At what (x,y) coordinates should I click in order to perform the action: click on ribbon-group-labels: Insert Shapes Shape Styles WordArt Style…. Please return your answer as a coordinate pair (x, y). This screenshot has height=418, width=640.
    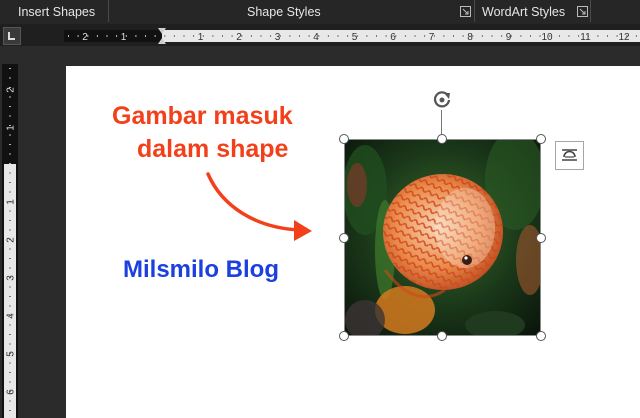
    Looking at the image, I should click on (320, 12).